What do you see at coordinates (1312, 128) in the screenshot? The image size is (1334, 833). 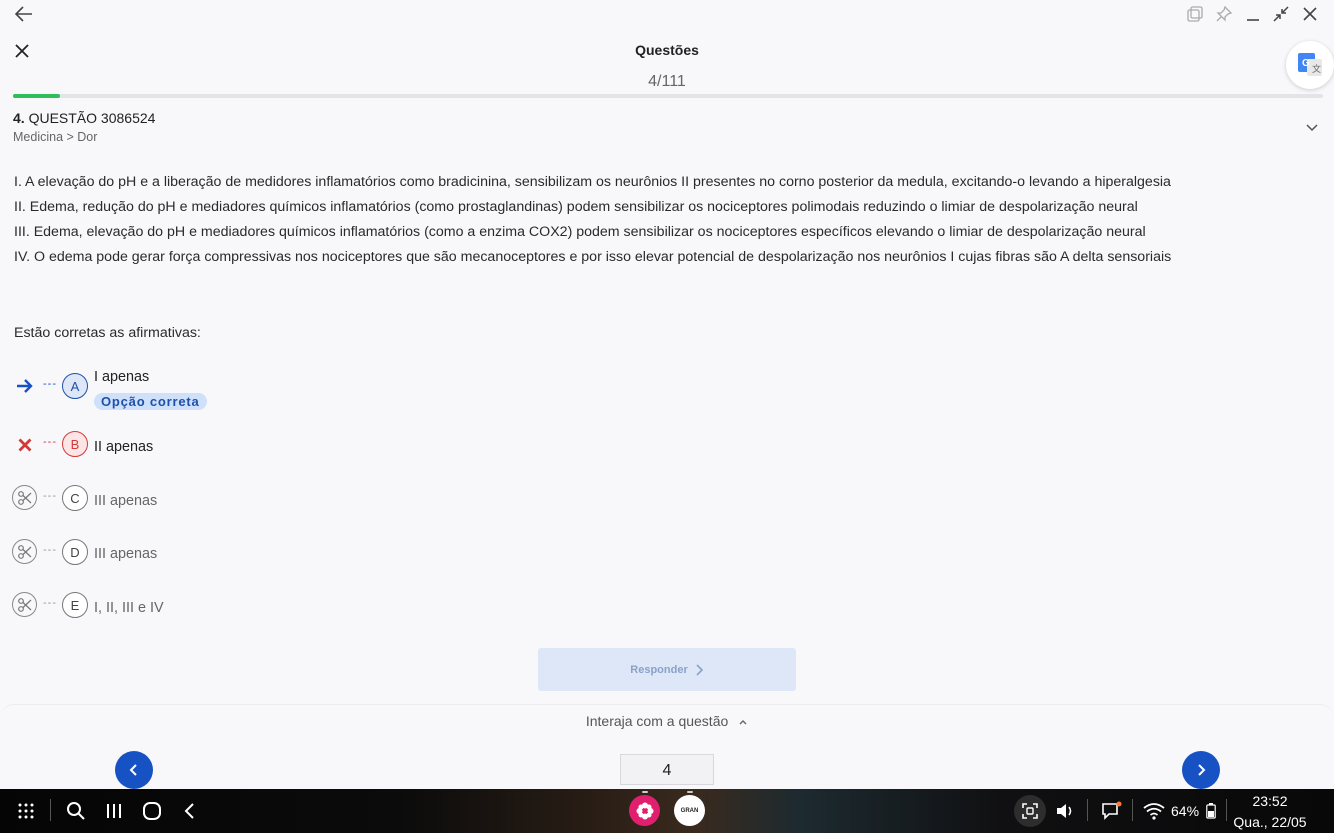 I see `chevron-down-icon` at bounding box center [1312, 128].